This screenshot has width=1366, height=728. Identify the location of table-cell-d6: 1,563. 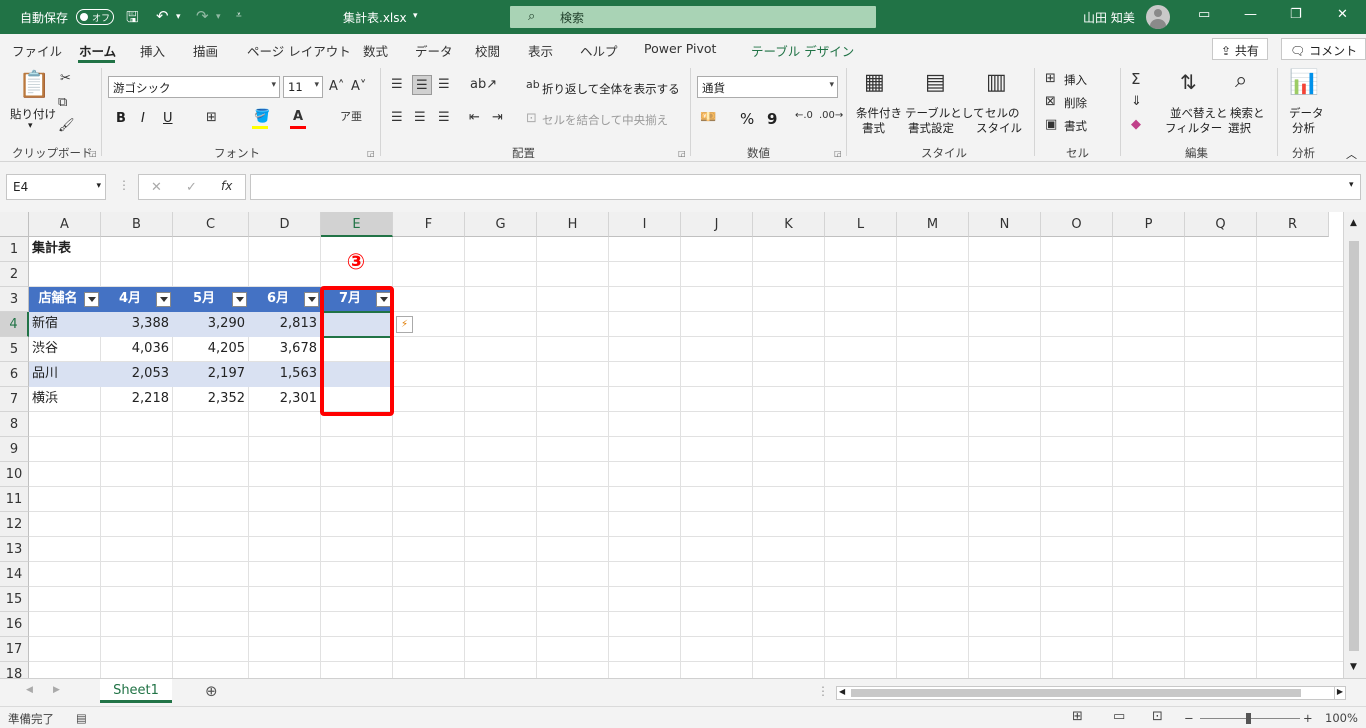
(284, 374).